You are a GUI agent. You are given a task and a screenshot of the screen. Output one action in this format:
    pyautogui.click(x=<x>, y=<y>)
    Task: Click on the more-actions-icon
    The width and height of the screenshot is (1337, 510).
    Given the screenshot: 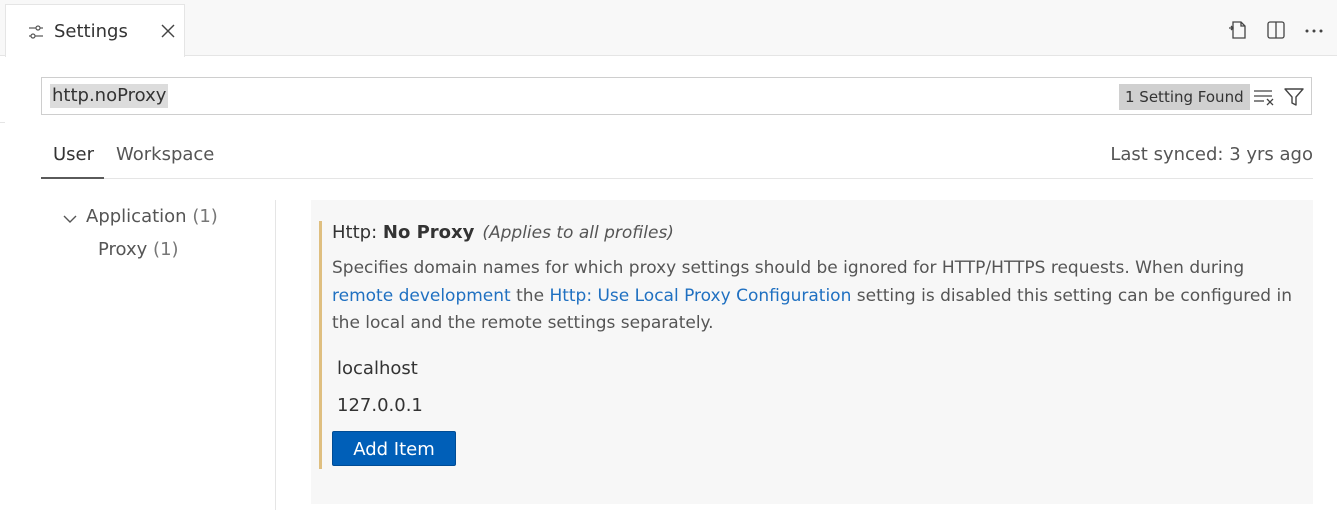 What is the action you would take?
    pyautogui.click(x=1314, y=30)
    